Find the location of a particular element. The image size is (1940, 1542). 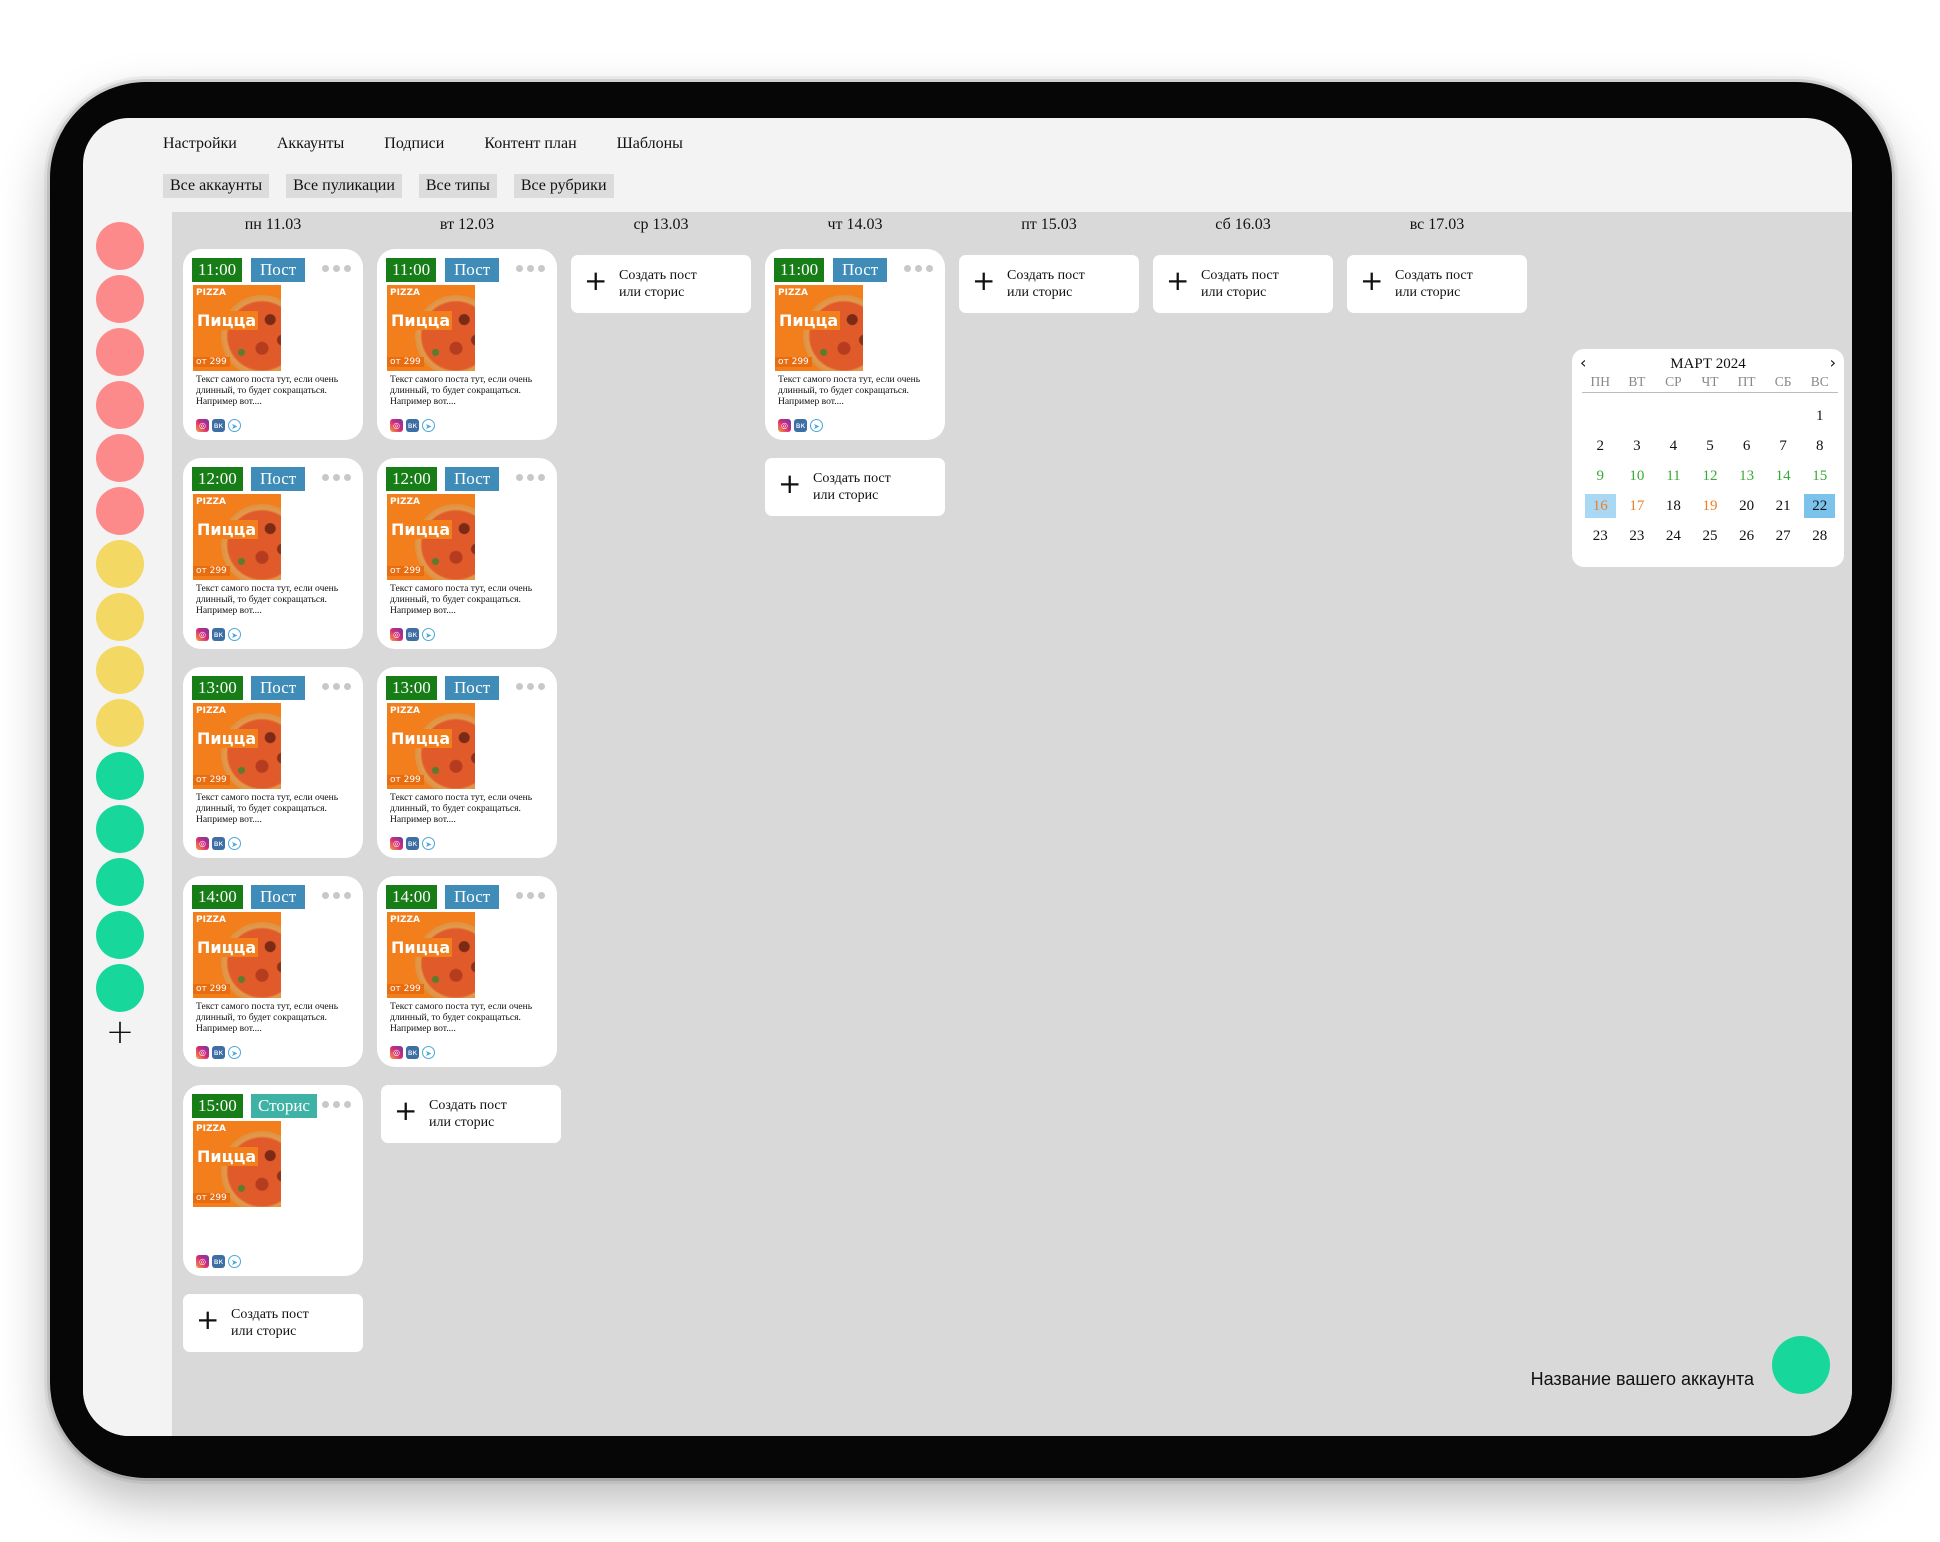

nav-item-0: Настройки is located at coordinates (200, 144).